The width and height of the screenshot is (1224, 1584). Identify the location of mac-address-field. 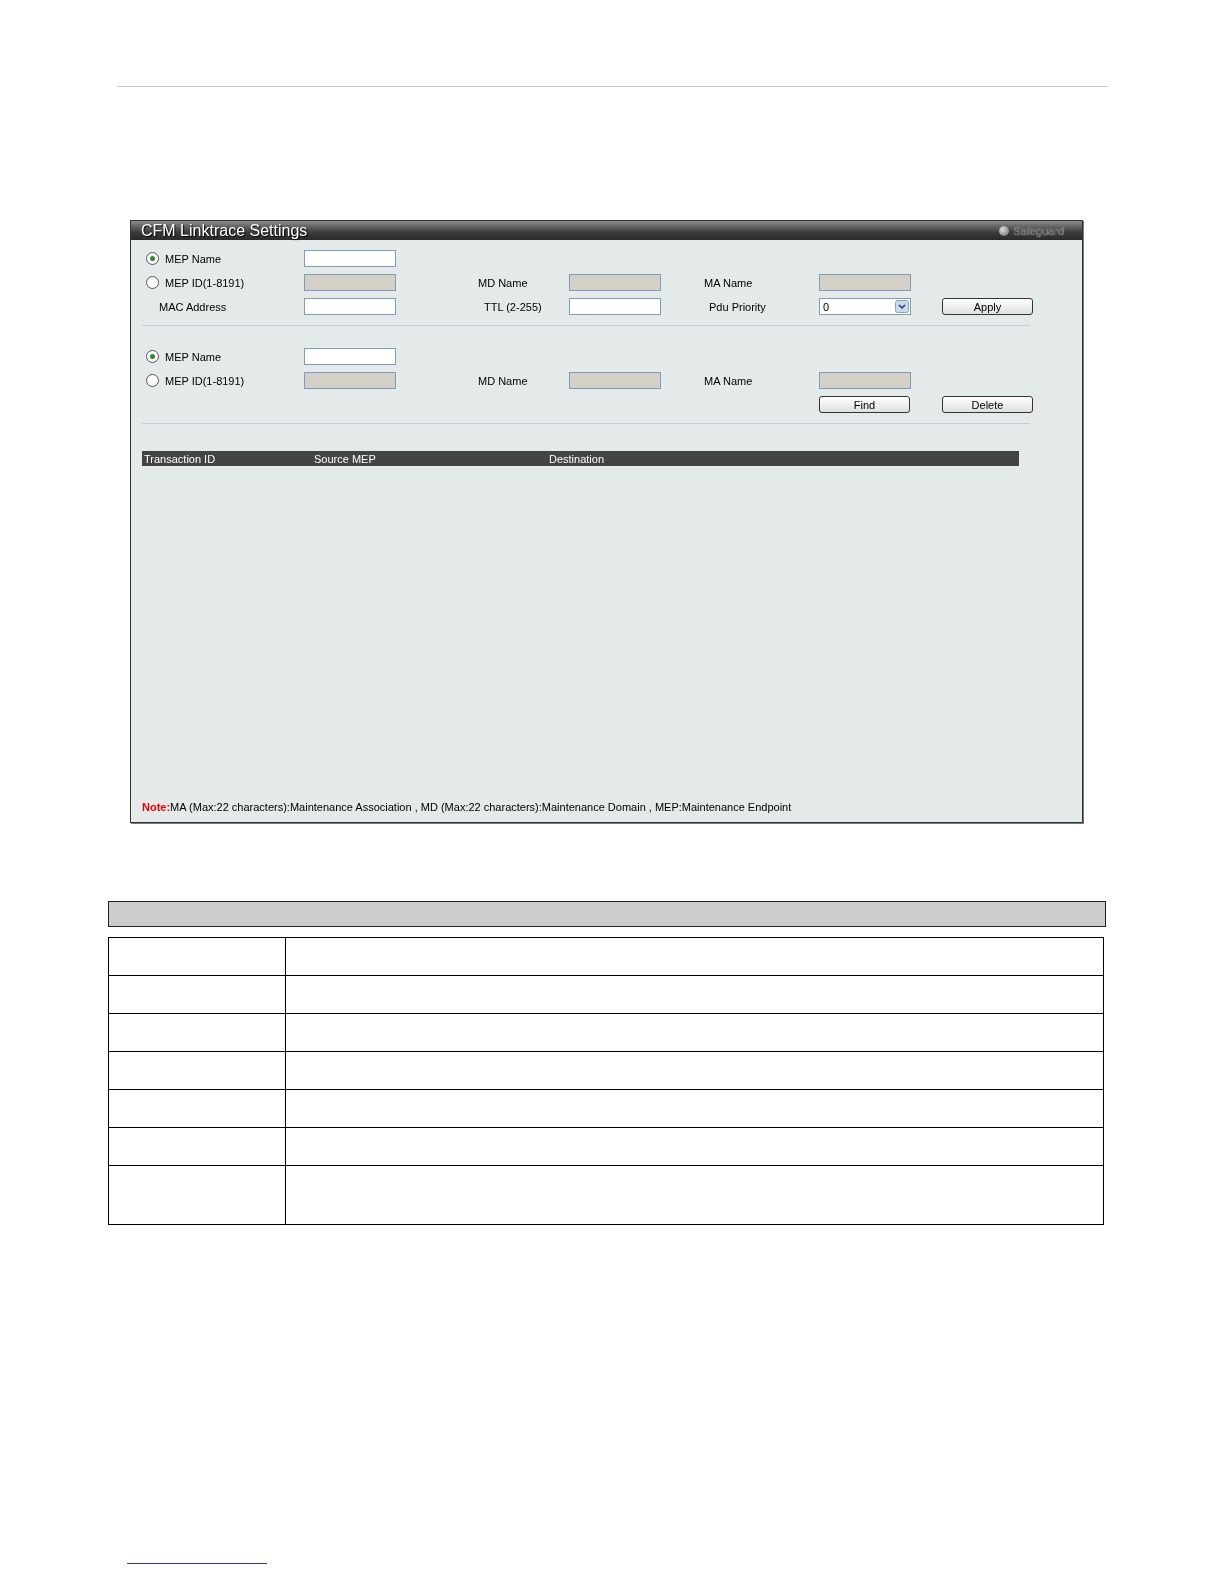
(350, 306).